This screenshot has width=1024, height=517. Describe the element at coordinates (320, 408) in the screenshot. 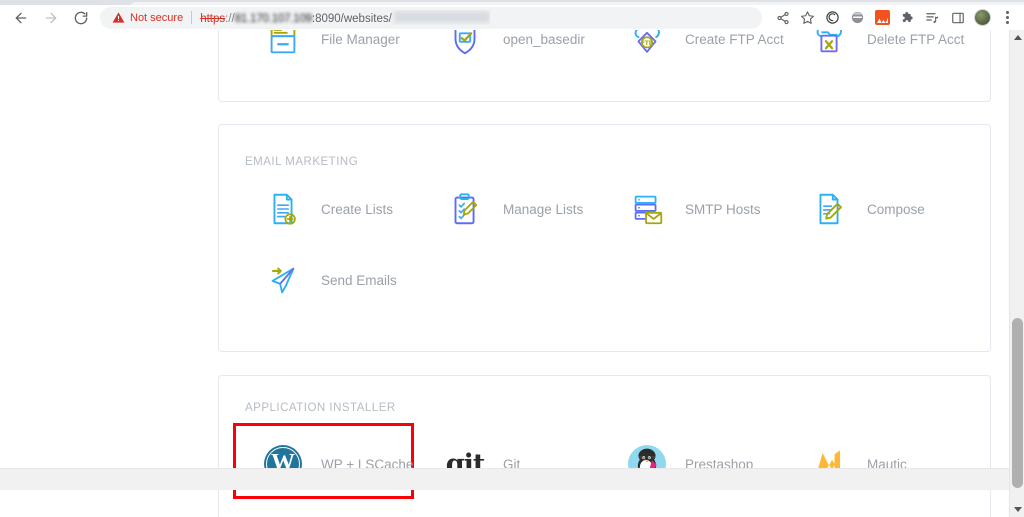

I see `section-title-application-installer: APPLICATION INSTALLER` at that location.